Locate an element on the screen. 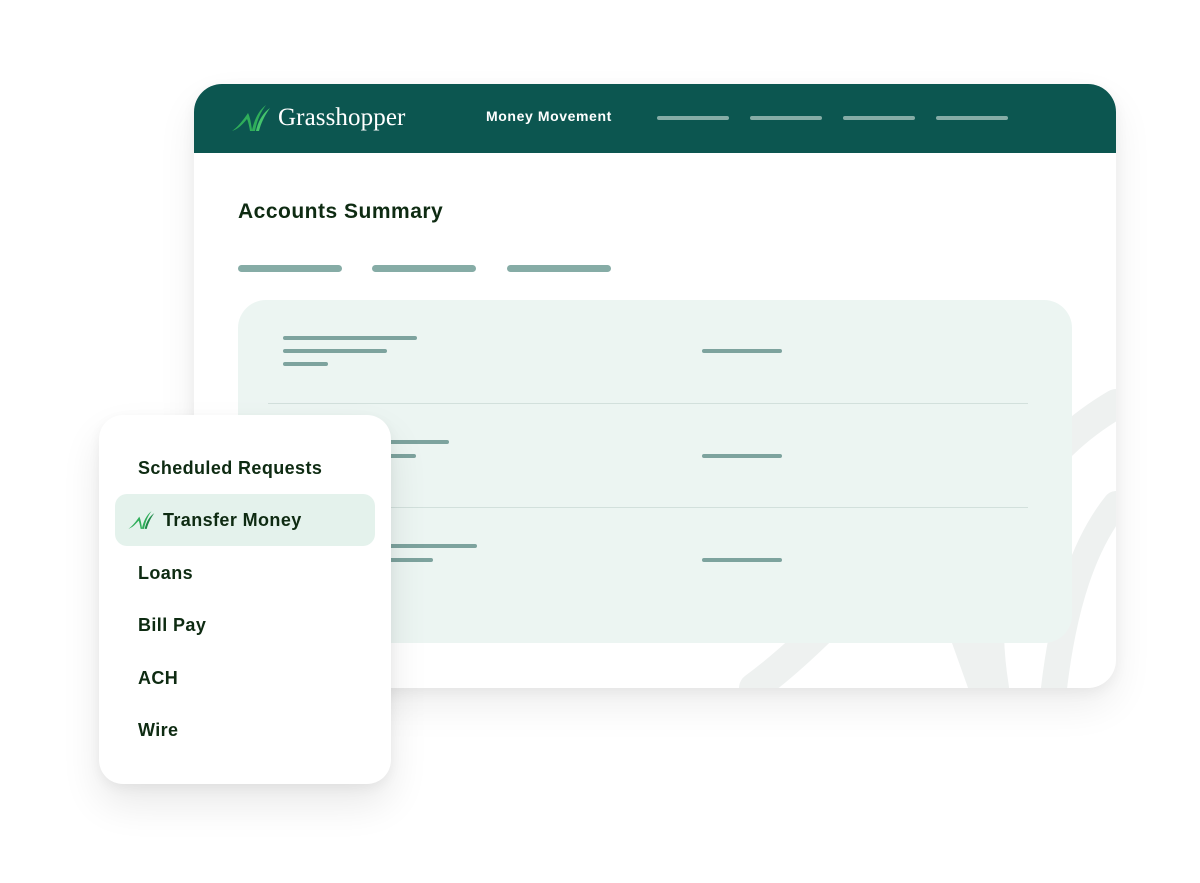 This screenshot has height=883, width=1200. menu-item-loans: Loans is located at coordinates (245, 573).